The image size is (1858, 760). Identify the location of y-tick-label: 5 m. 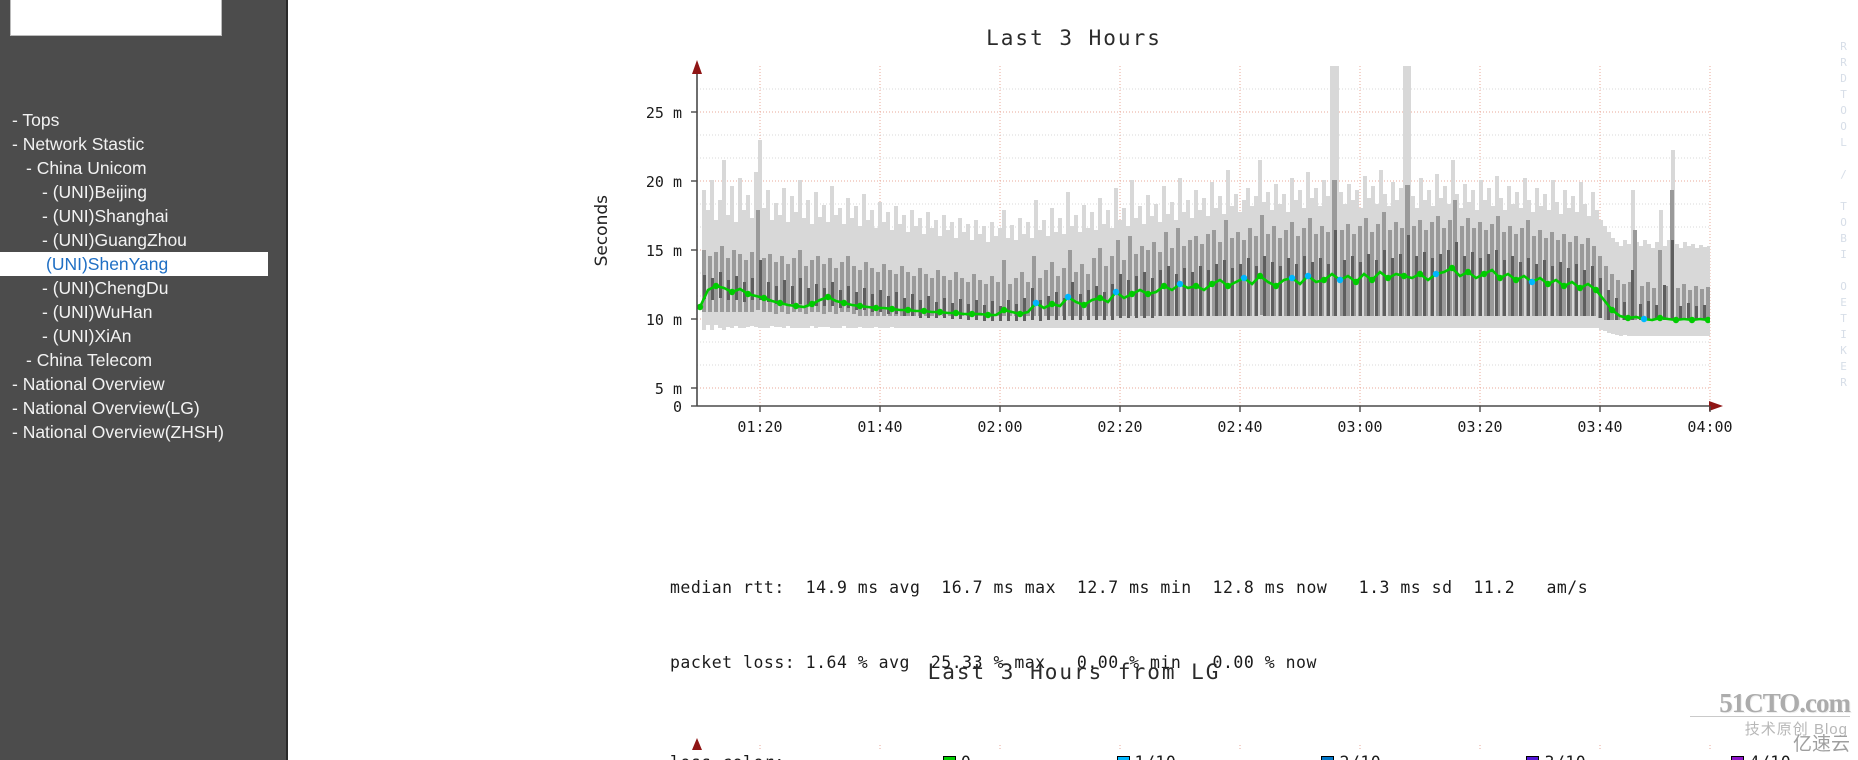
(668, 389).